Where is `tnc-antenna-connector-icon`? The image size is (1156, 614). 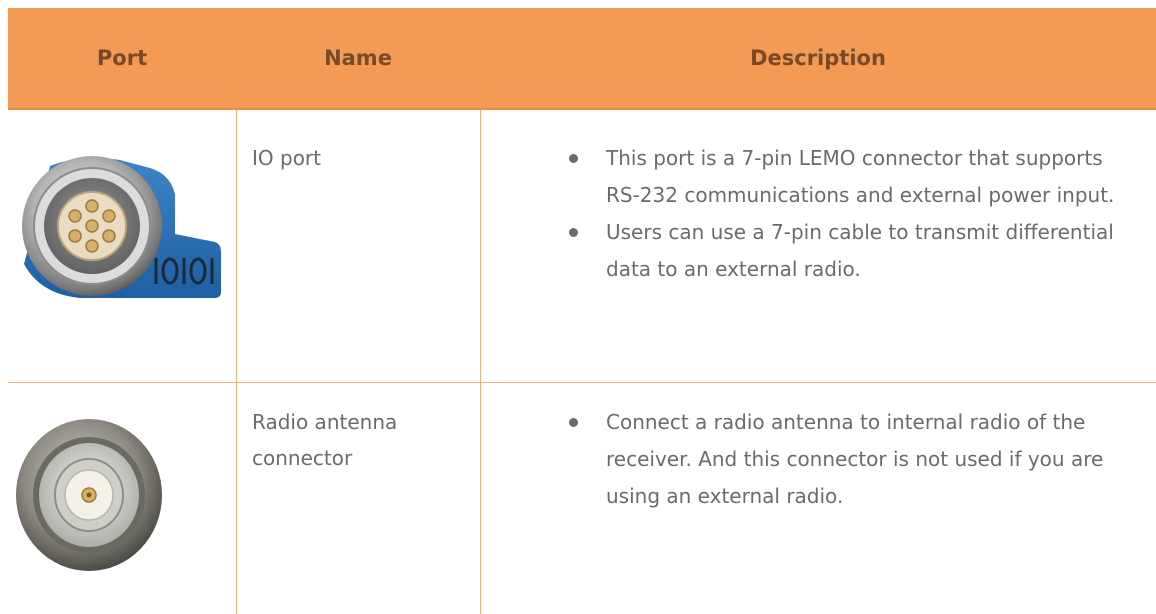 tnc-antenna-connector-icon is located at coordinates (89, 495).